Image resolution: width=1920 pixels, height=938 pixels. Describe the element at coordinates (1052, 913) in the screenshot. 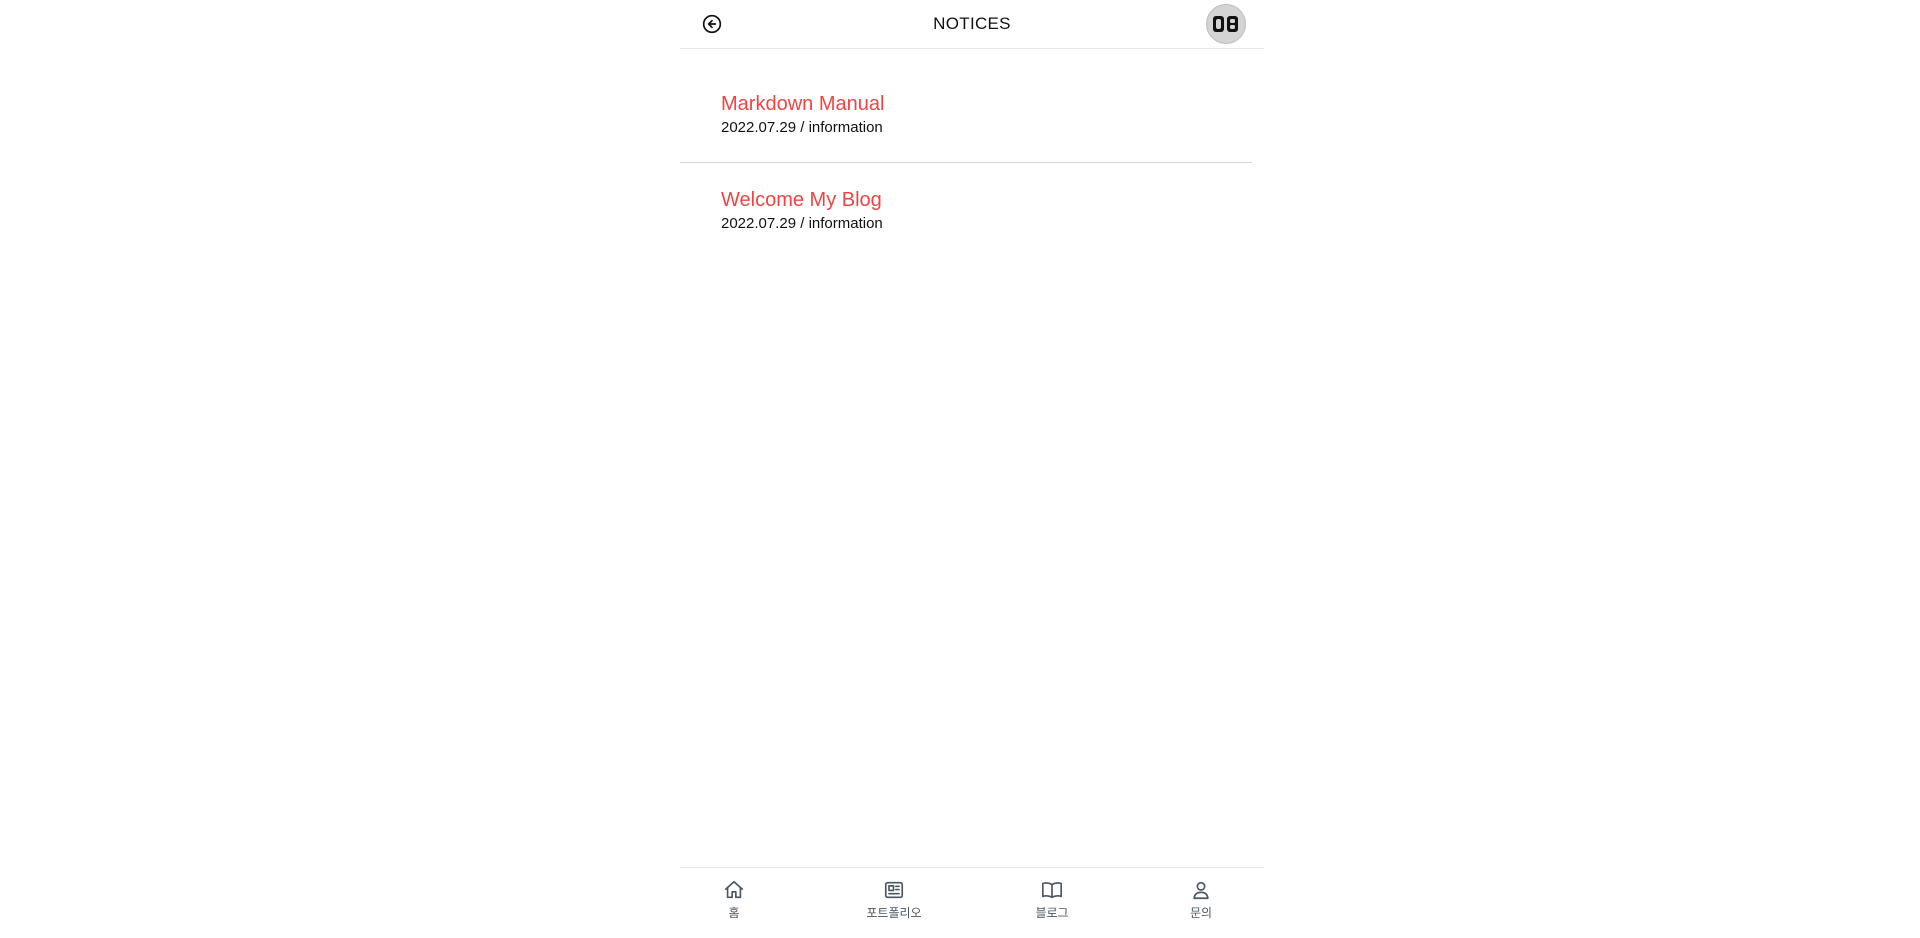

I see `nav-label: 블로그` at that location.